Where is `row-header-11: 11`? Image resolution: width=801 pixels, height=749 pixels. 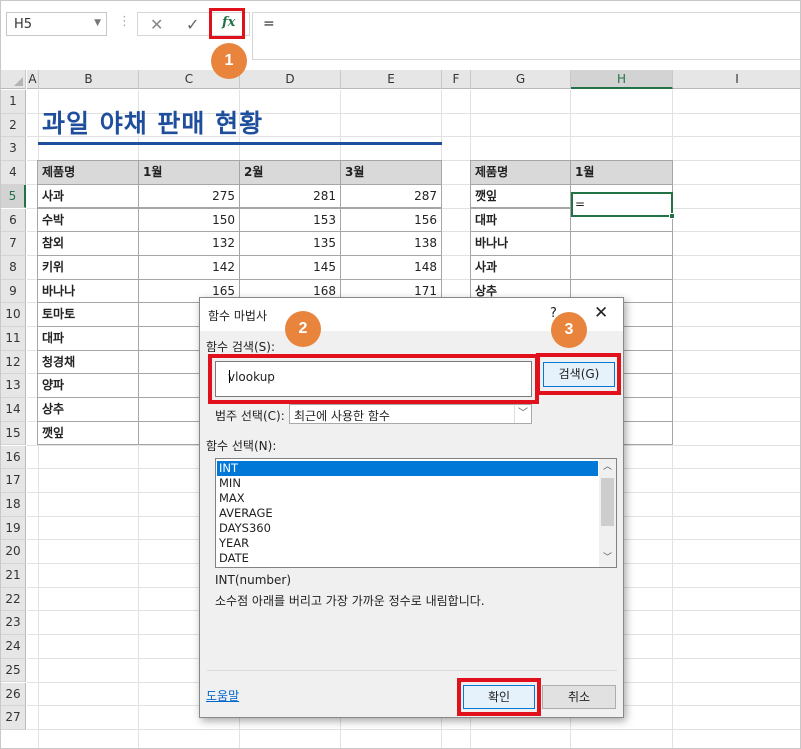
row-header-11: 11 is located at coordinates (13, 339).